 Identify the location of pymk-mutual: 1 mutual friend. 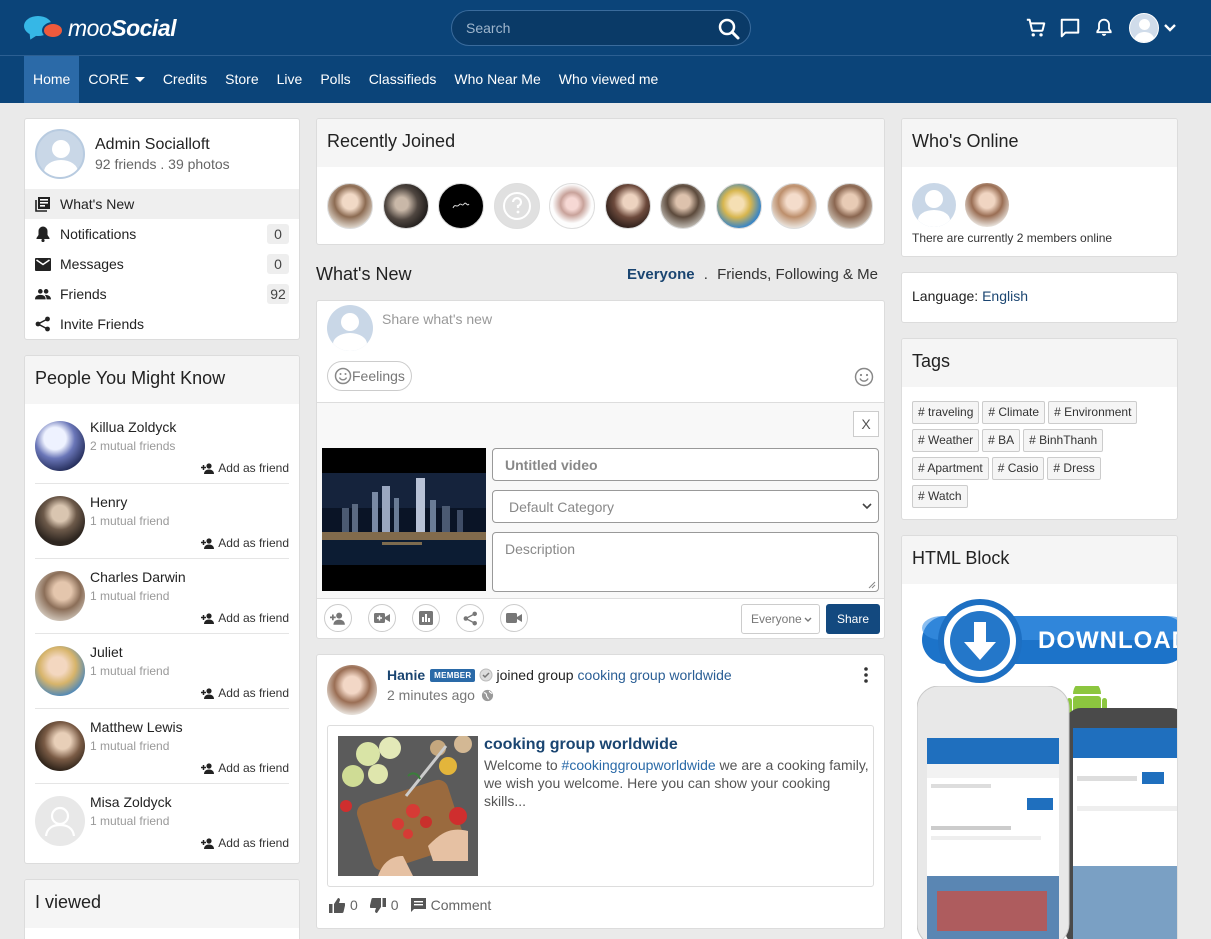
(130, 596).